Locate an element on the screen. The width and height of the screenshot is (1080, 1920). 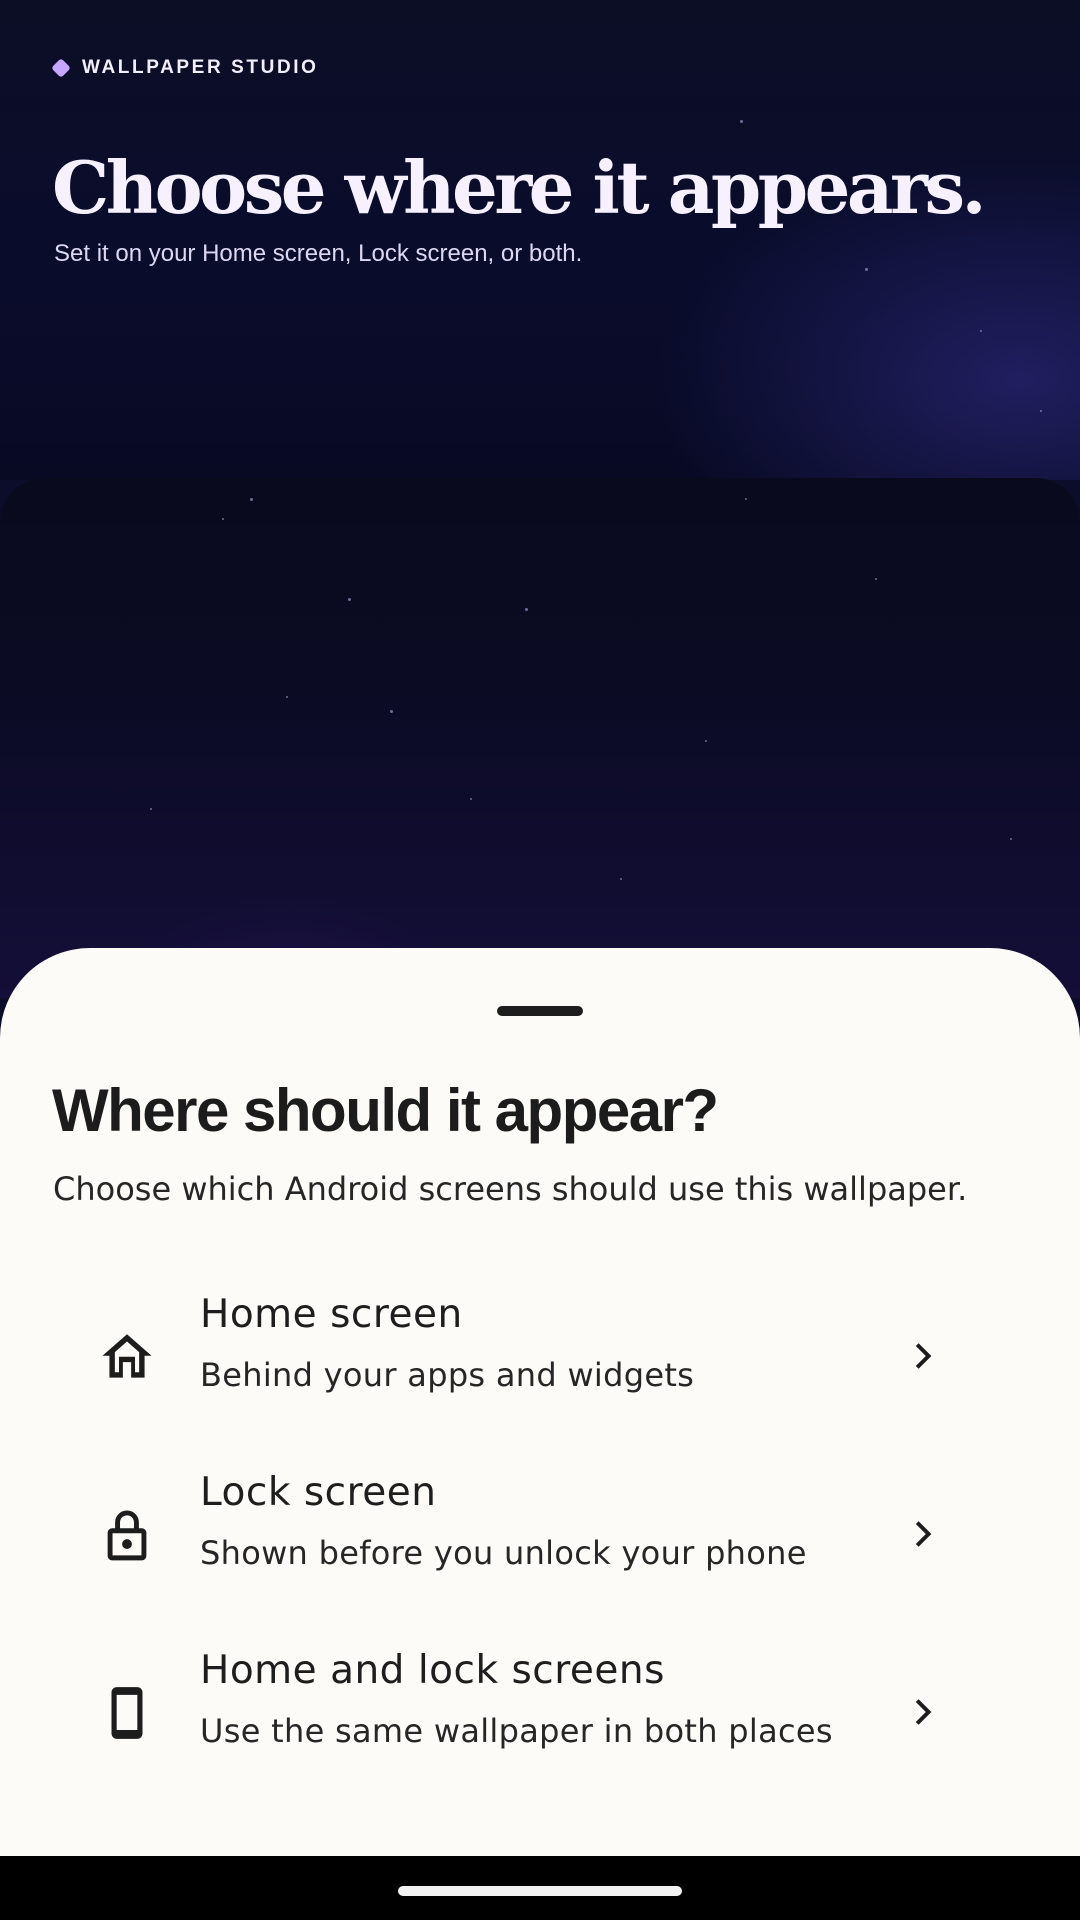
option-description: Behind your apps and widgets is located at coordinates (447, 1375).